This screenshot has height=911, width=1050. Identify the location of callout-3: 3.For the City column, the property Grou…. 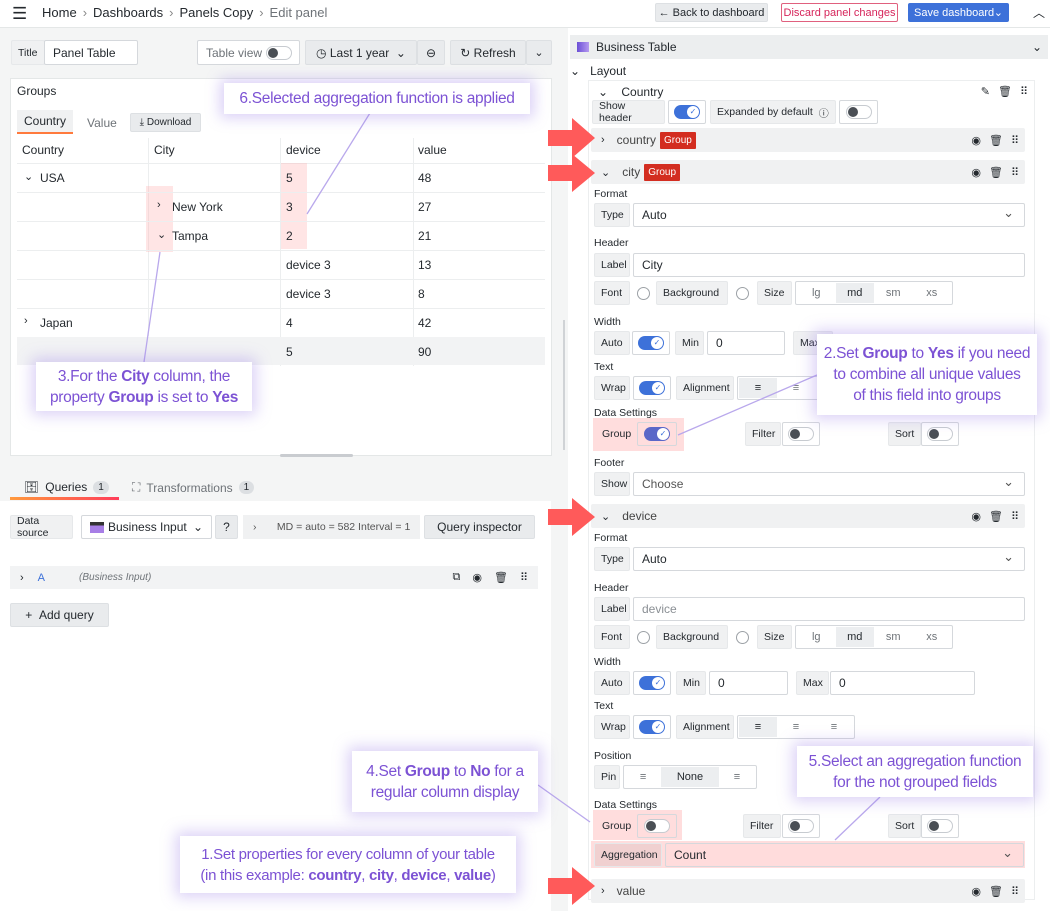
(144, 386).